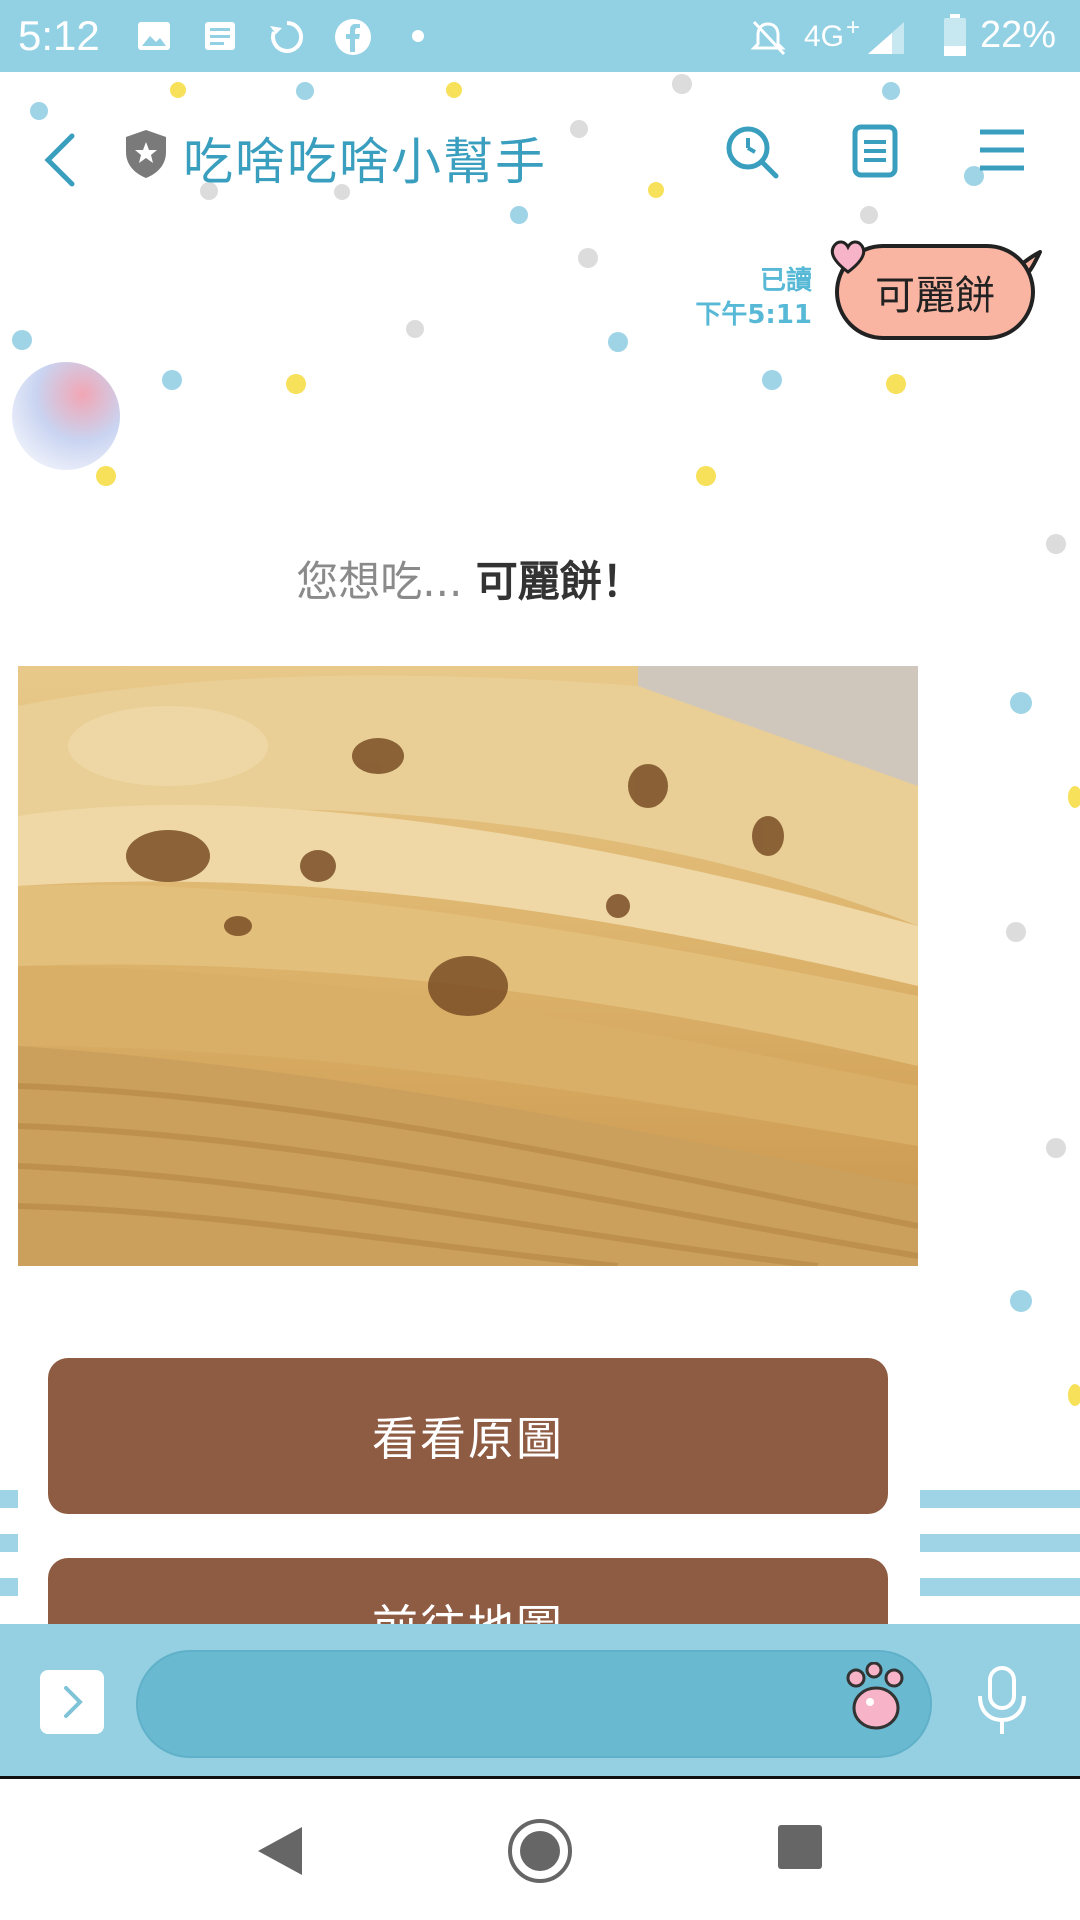  Describe the element at coordinates (154, 36) in the screenshot. I see `gallery-icon` at that location.